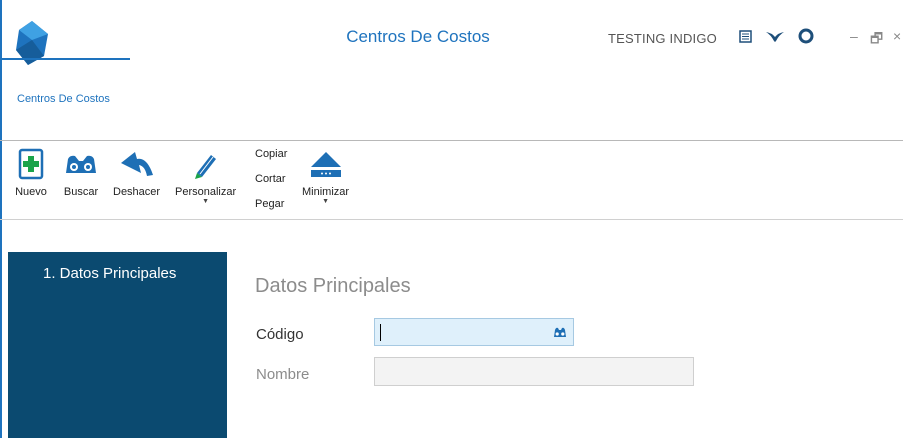 This screenshot has width=903, height=438. Describe the element at coordinates (117, 345) in the screenshot. I see `side-nav: 1. Datos Principales` at that location.